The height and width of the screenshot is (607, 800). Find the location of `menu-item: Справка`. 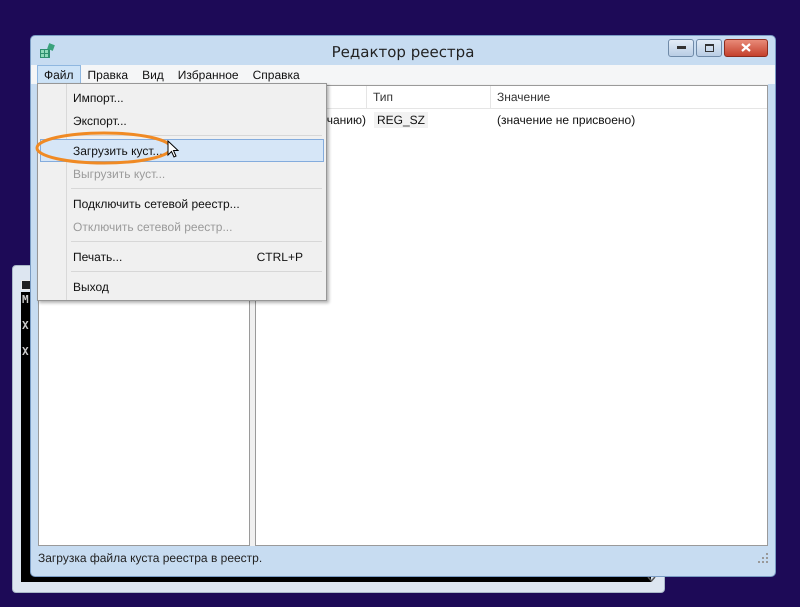

menu-item: Справка is located at coordinates (276, 74).